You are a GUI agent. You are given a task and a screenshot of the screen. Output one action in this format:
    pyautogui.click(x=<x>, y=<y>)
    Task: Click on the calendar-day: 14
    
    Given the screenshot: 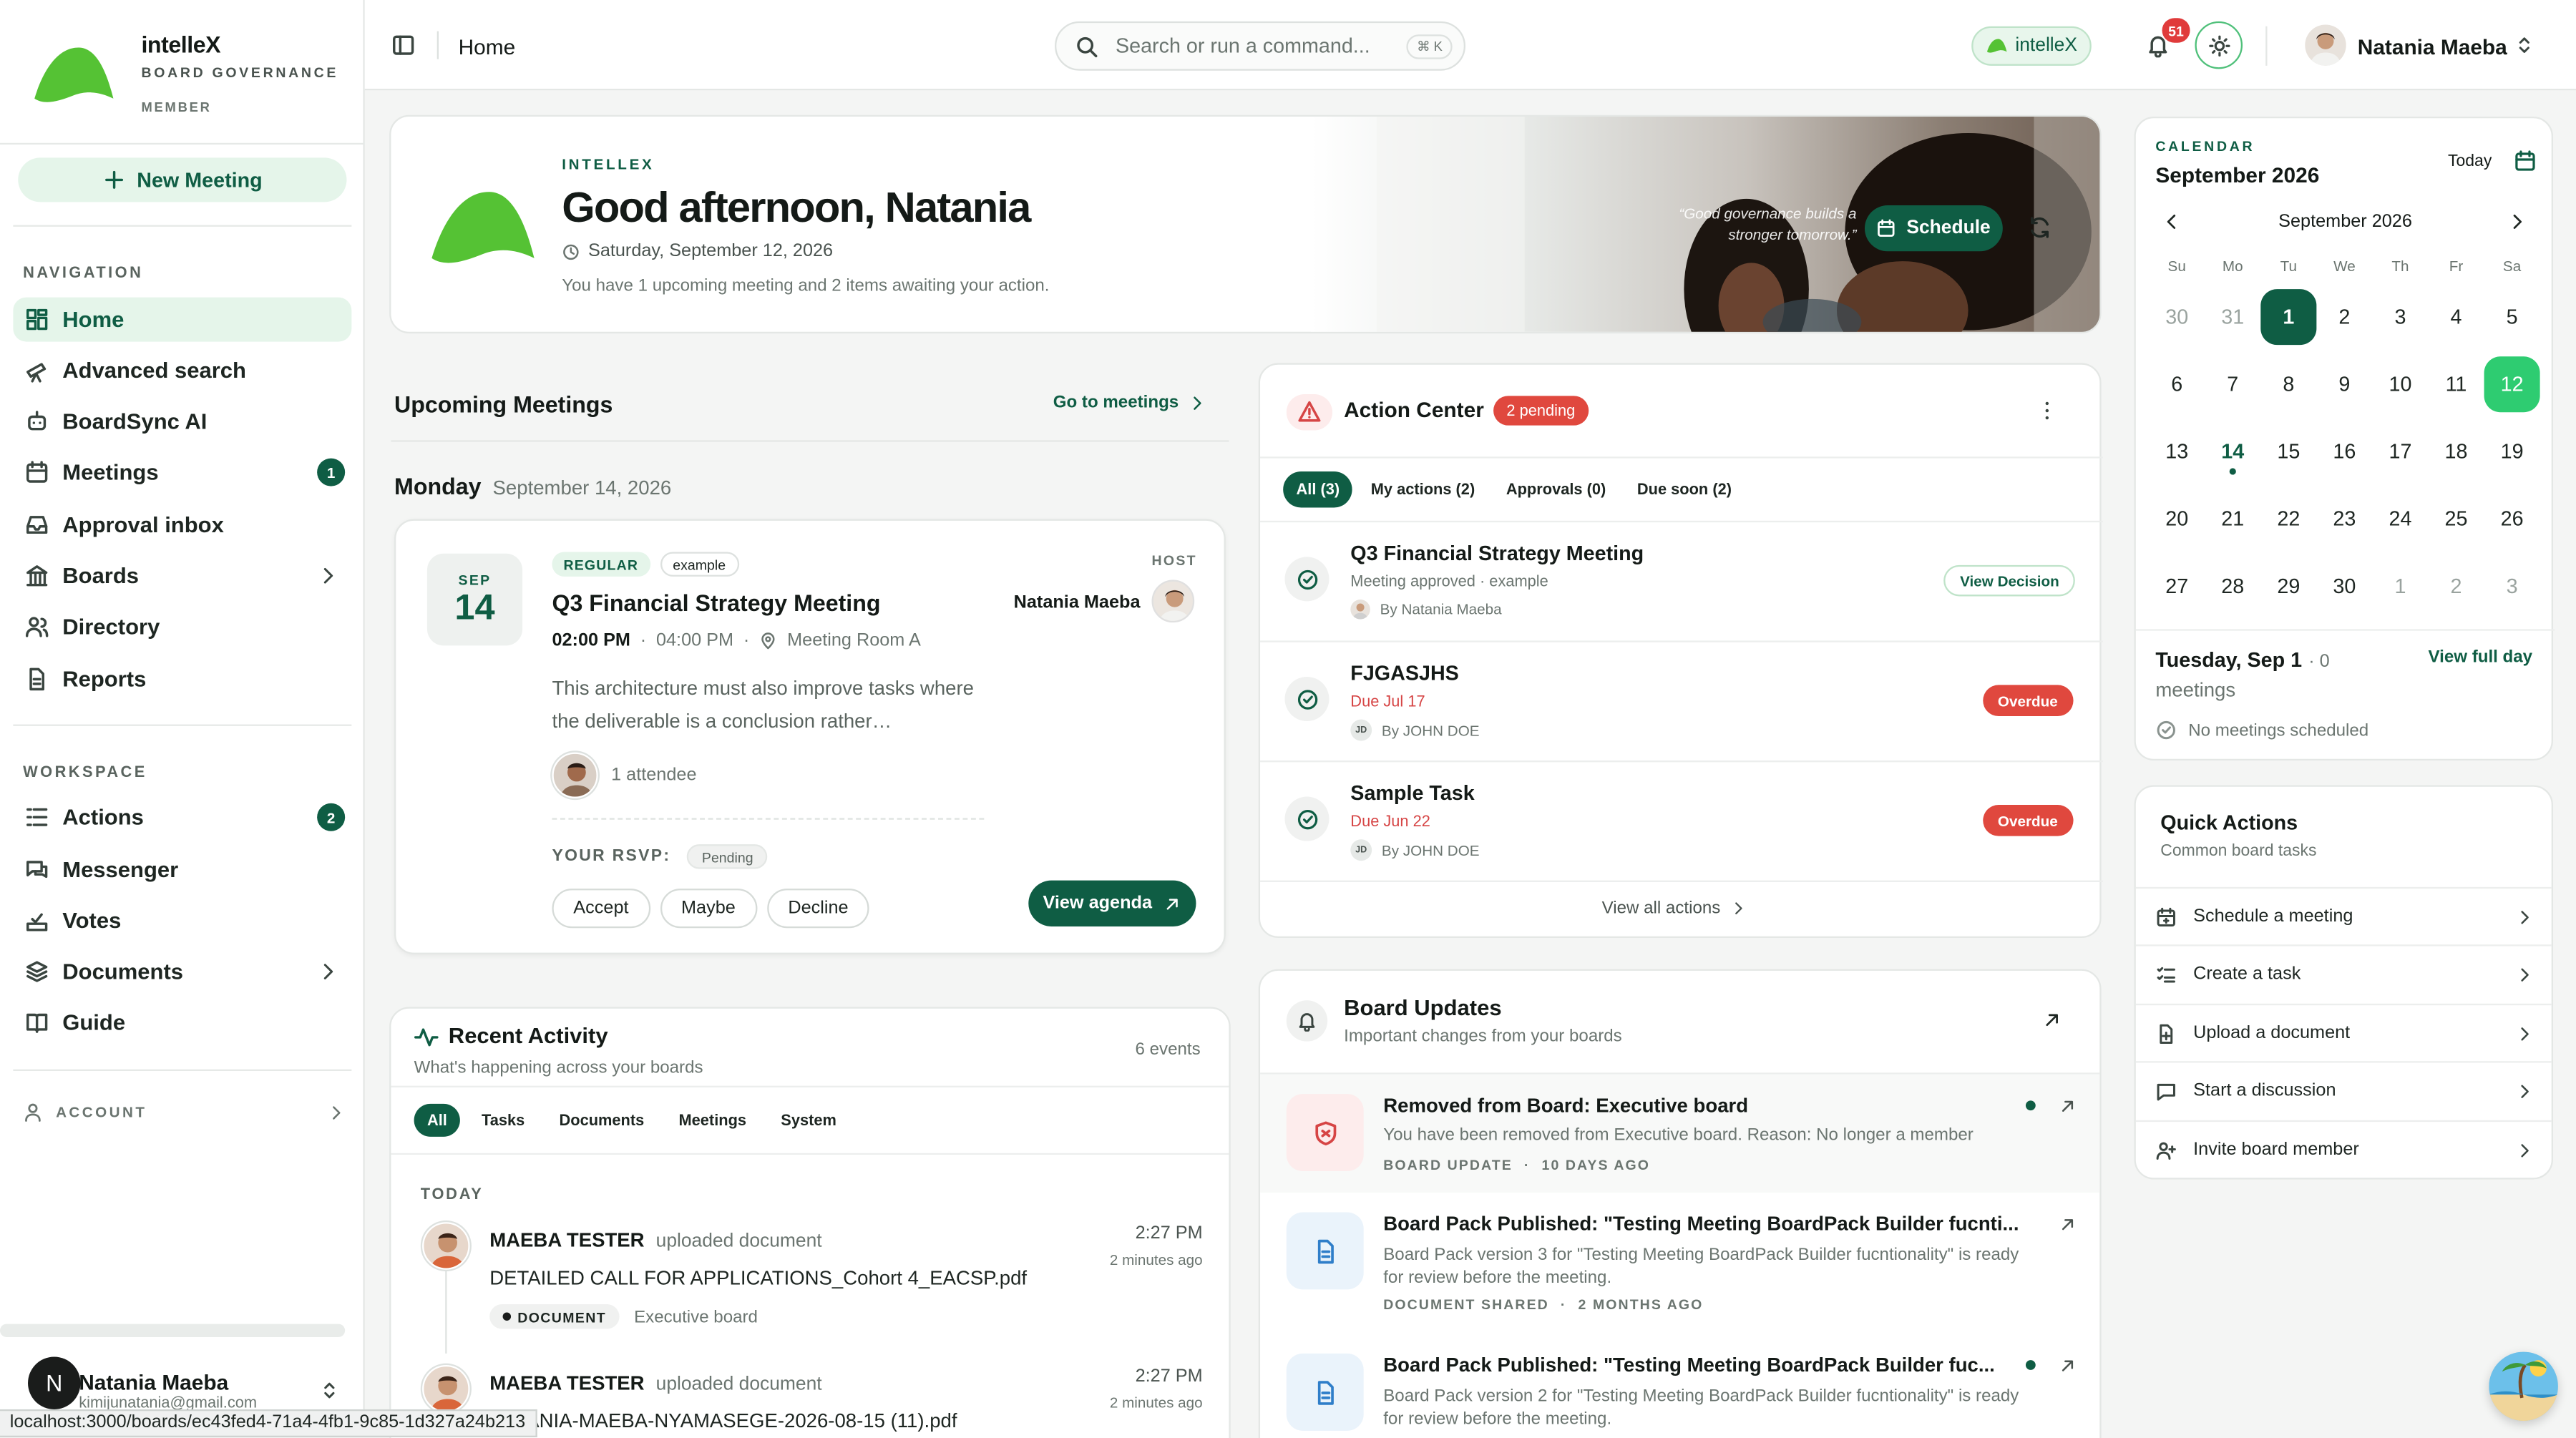 What is the action you would take?
    pyautogui.click(x=2232, y=451)
    